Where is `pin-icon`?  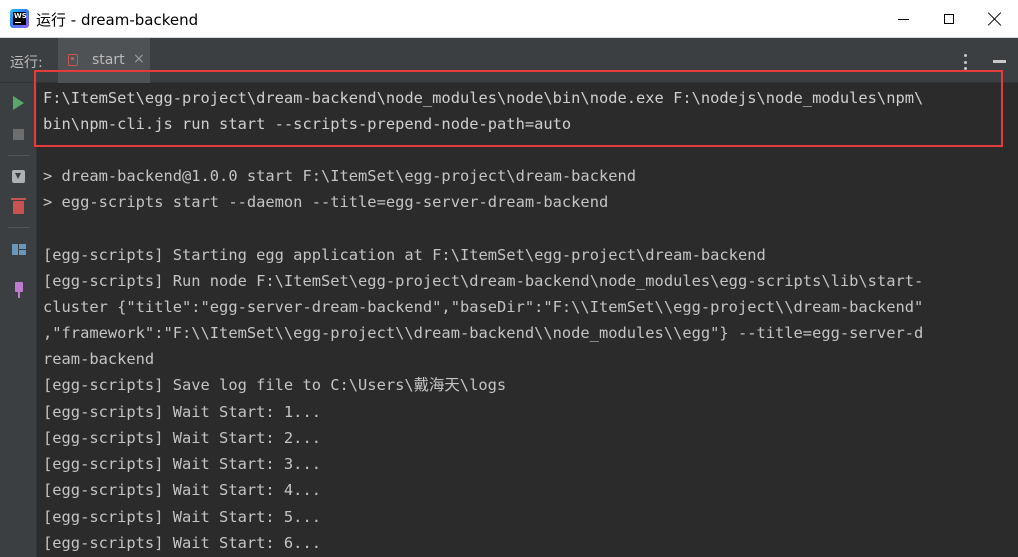
pin-icon is located at coordinates (18, 290).